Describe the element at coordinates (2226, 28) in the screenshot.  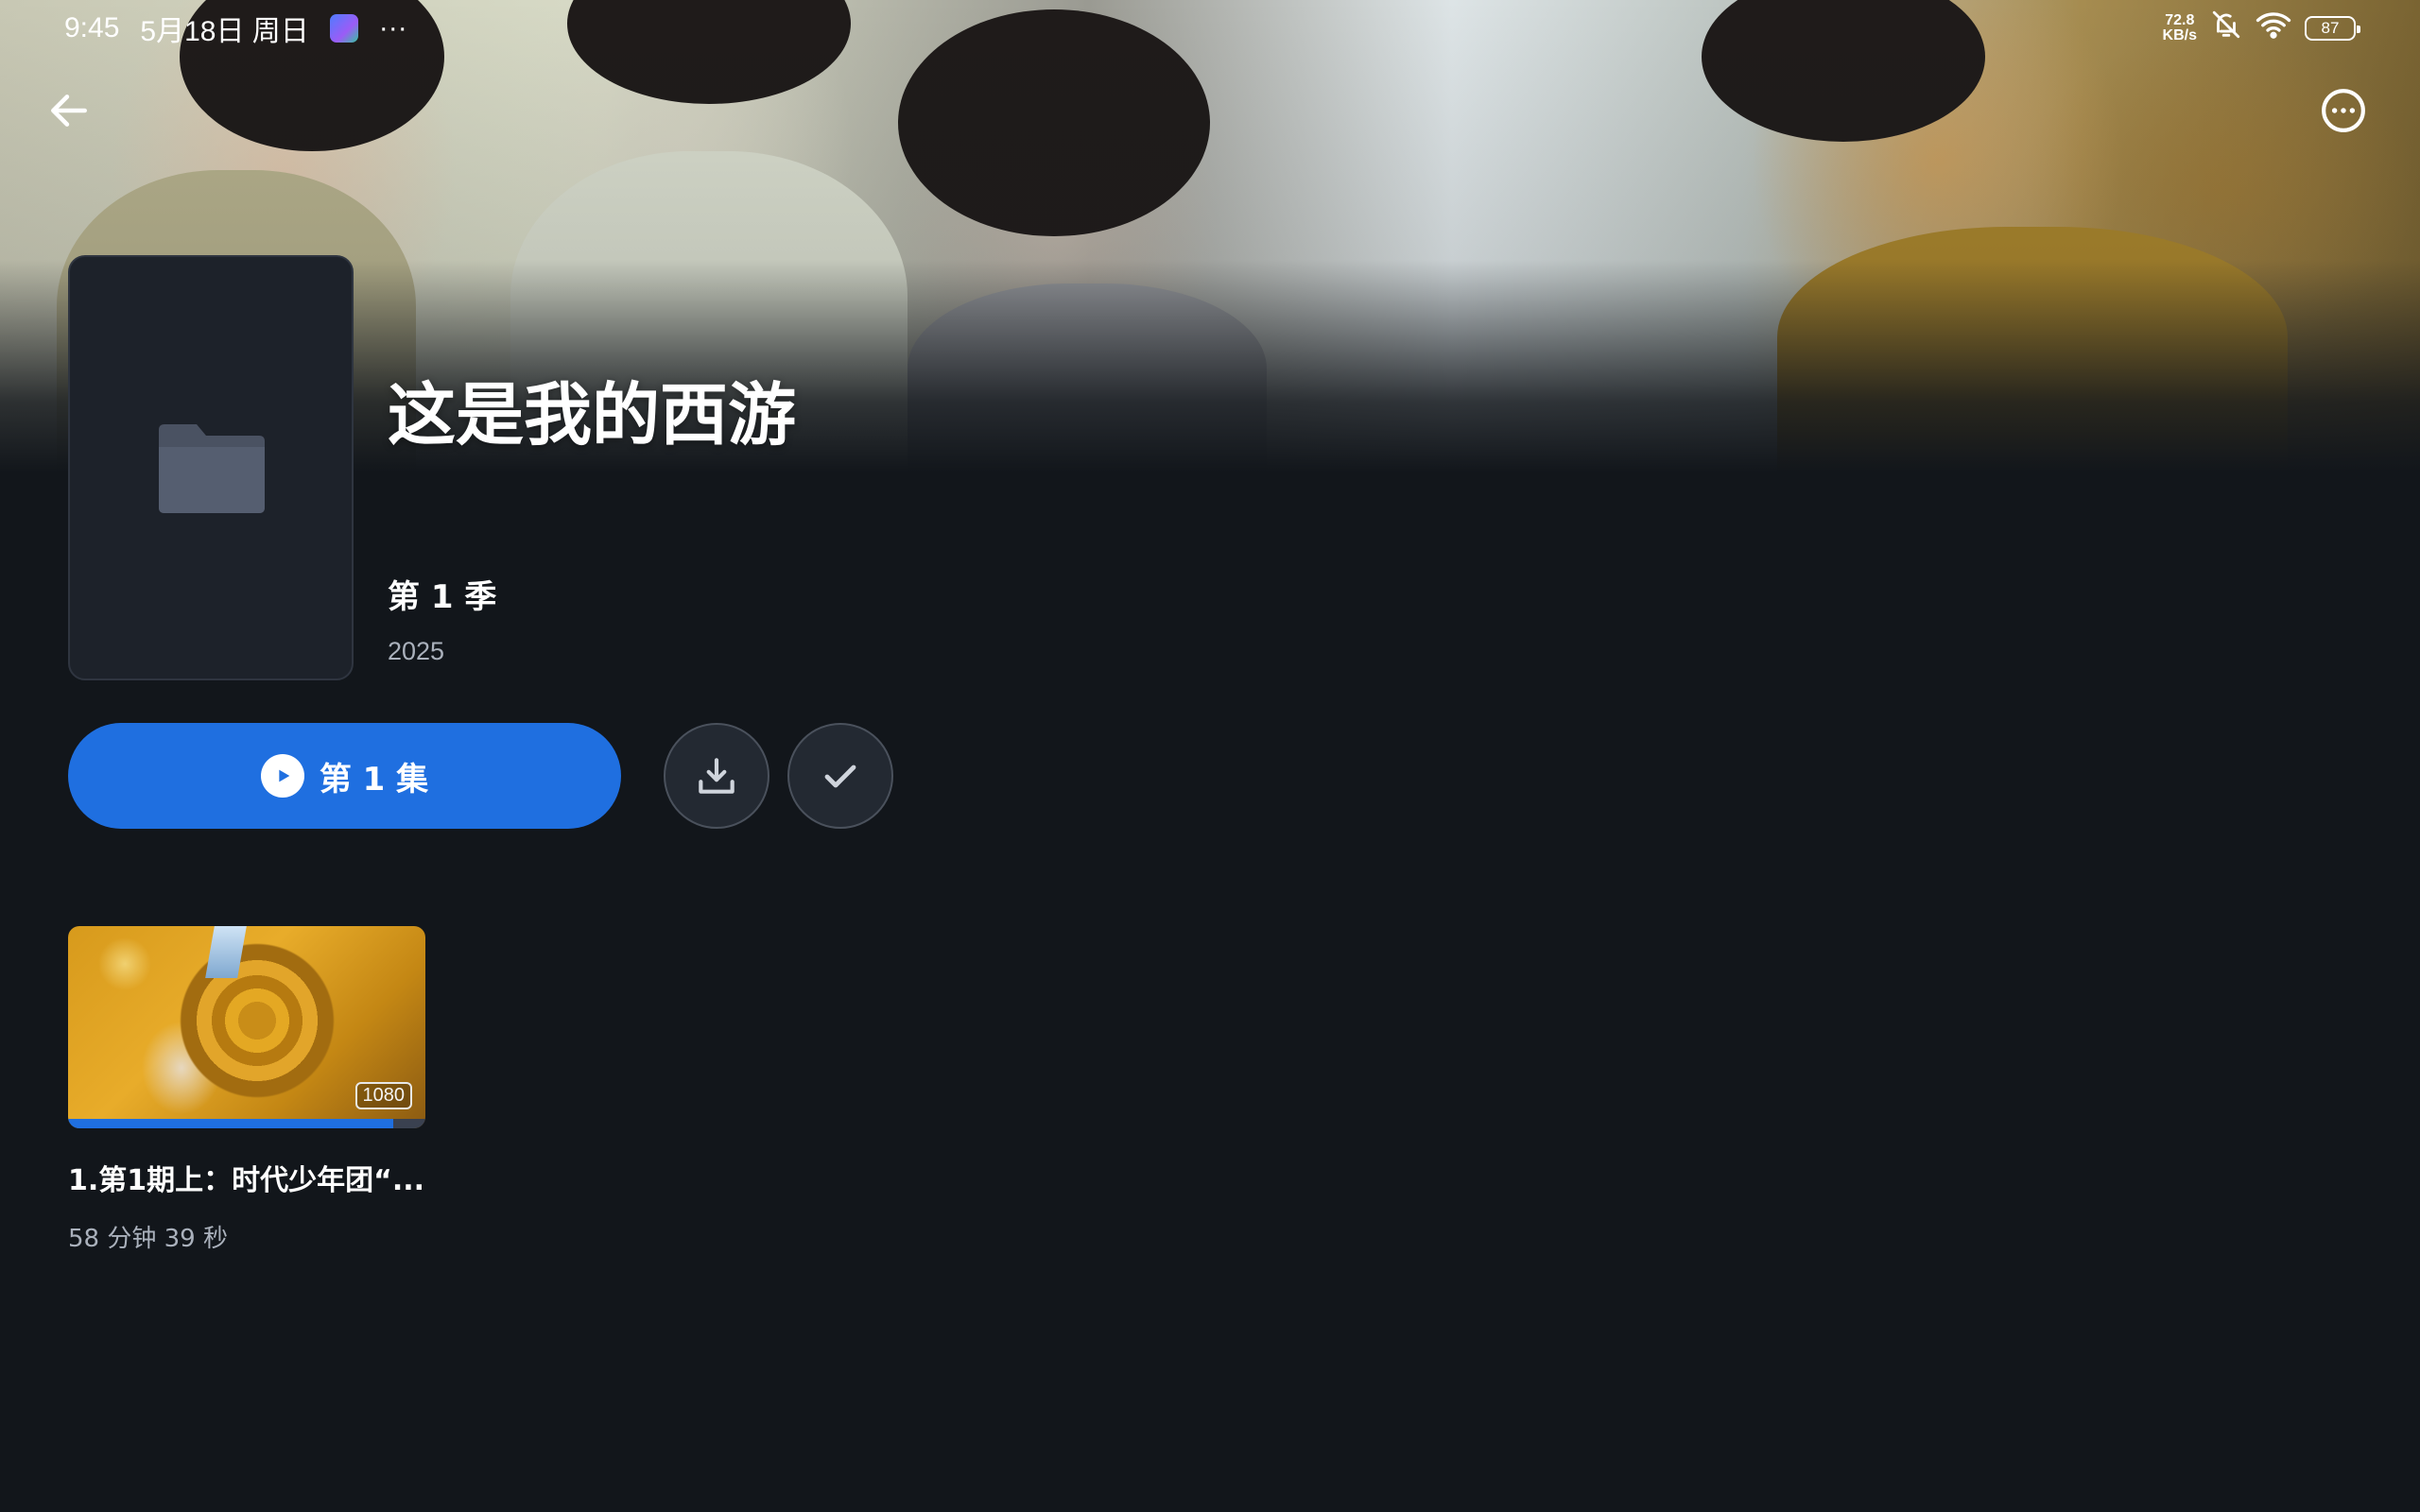
I see `bell-off-icon` at that location.